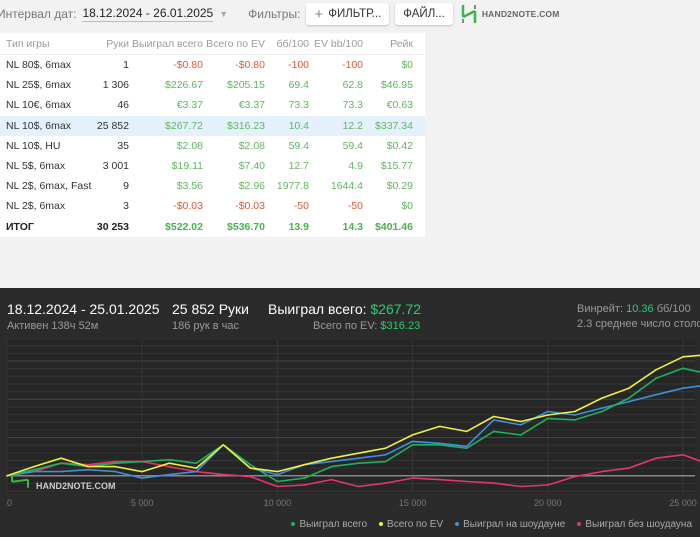 This screenshot has width=700, height=537. I want to click on table-cell: 3 001, so click(115, 166).